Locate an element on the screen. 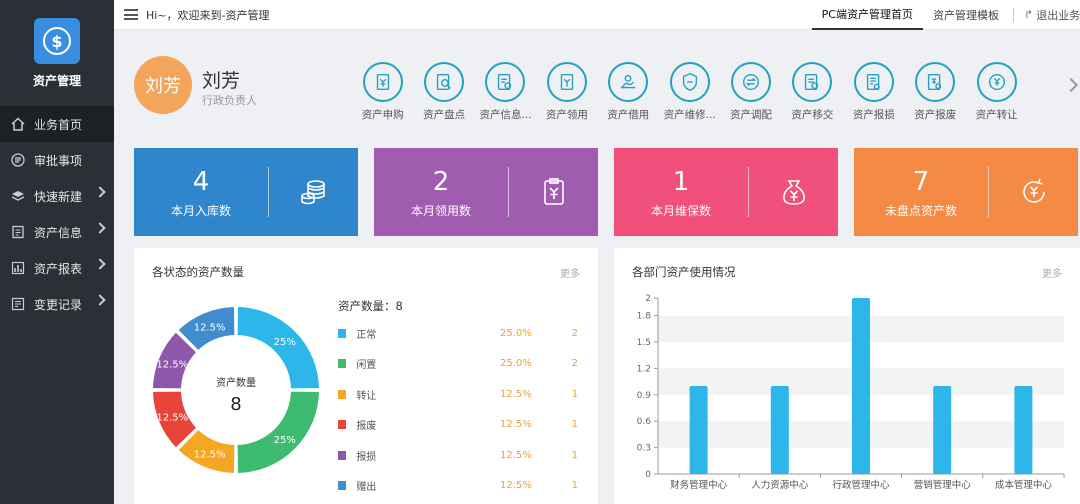  quick-action-8: 资产报损 is located at coordinates (873, 92).